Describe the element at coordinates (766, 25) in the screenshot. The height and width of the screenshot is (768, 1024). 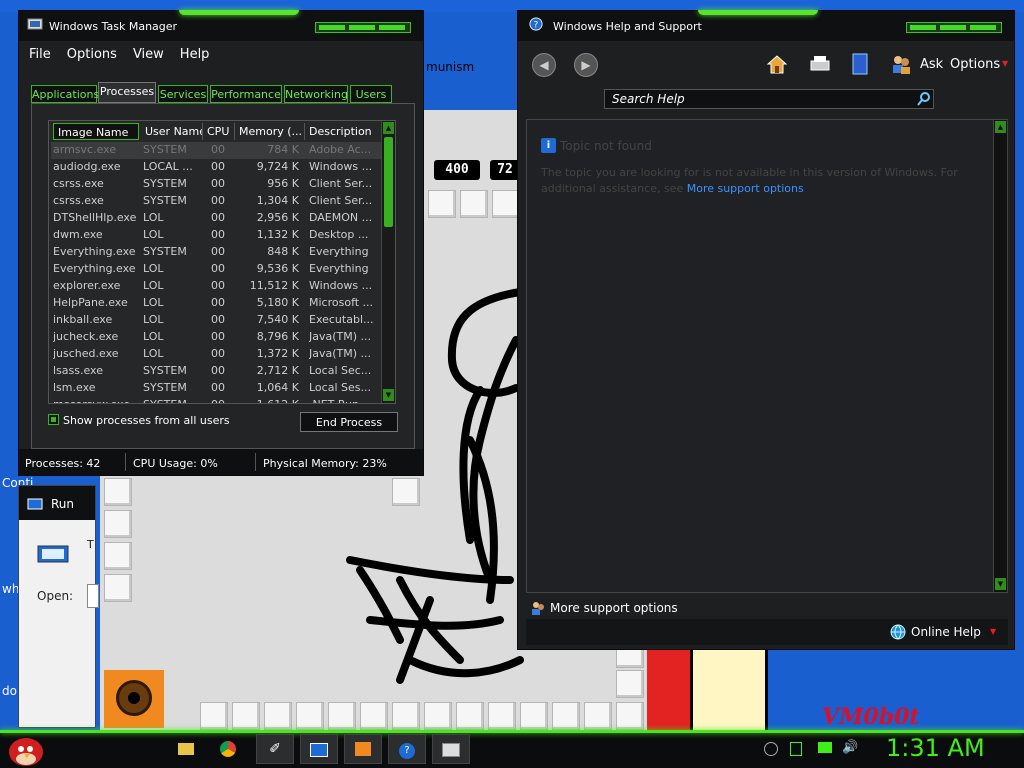
I see `help-titlebar: ? Windows Help and Support` at that location.